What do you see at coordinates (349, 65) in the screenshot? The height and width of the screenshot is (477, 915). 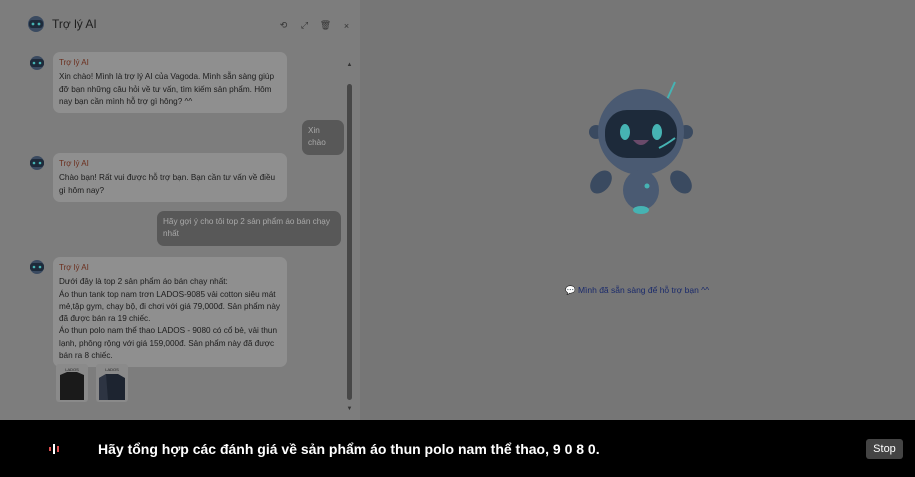 I see `scroll-up-icon: ▲` at bounding box center [349, 65].